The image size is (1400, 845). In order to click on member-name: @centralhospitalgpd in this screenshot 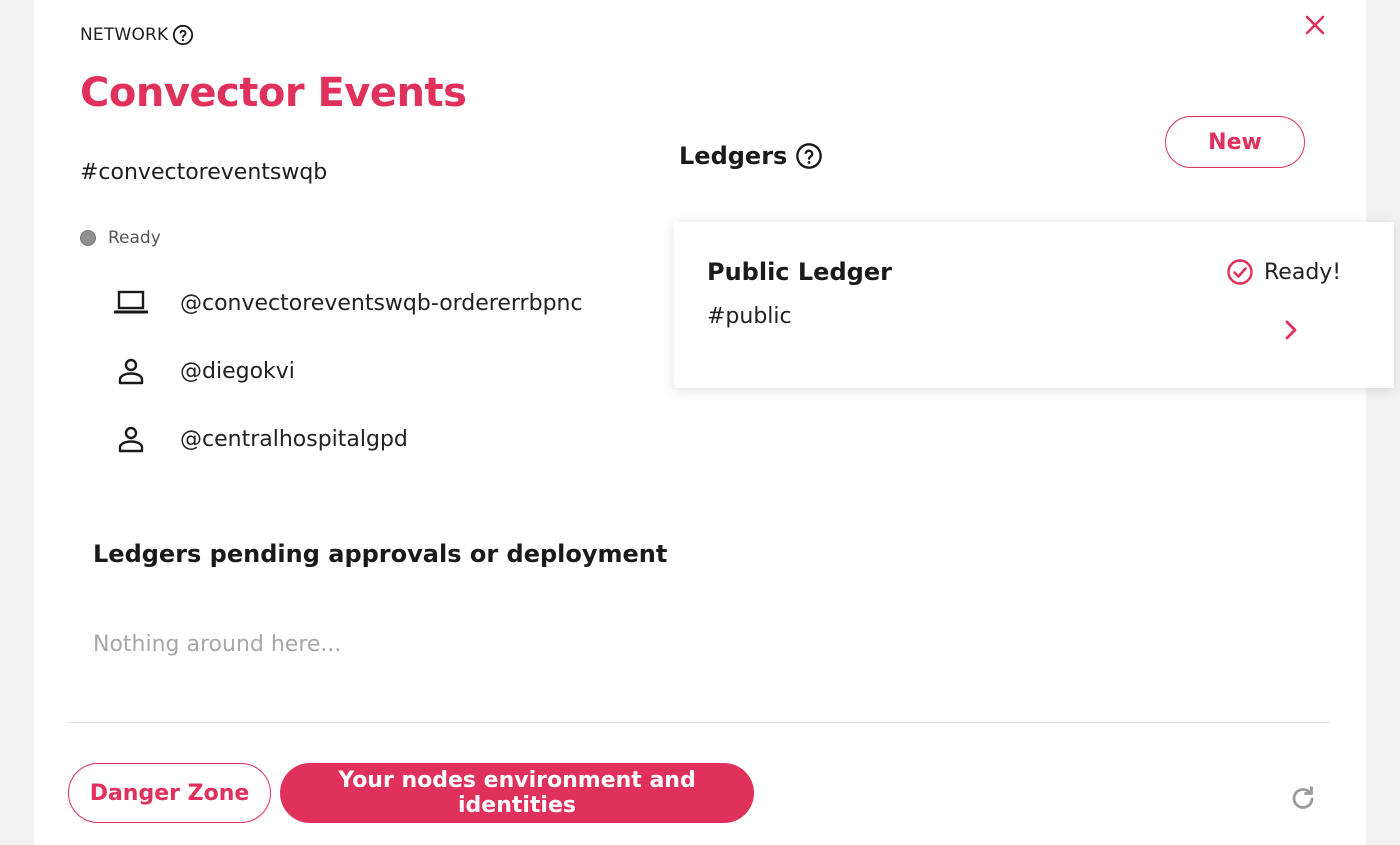, I will do `click(294, 439)`.